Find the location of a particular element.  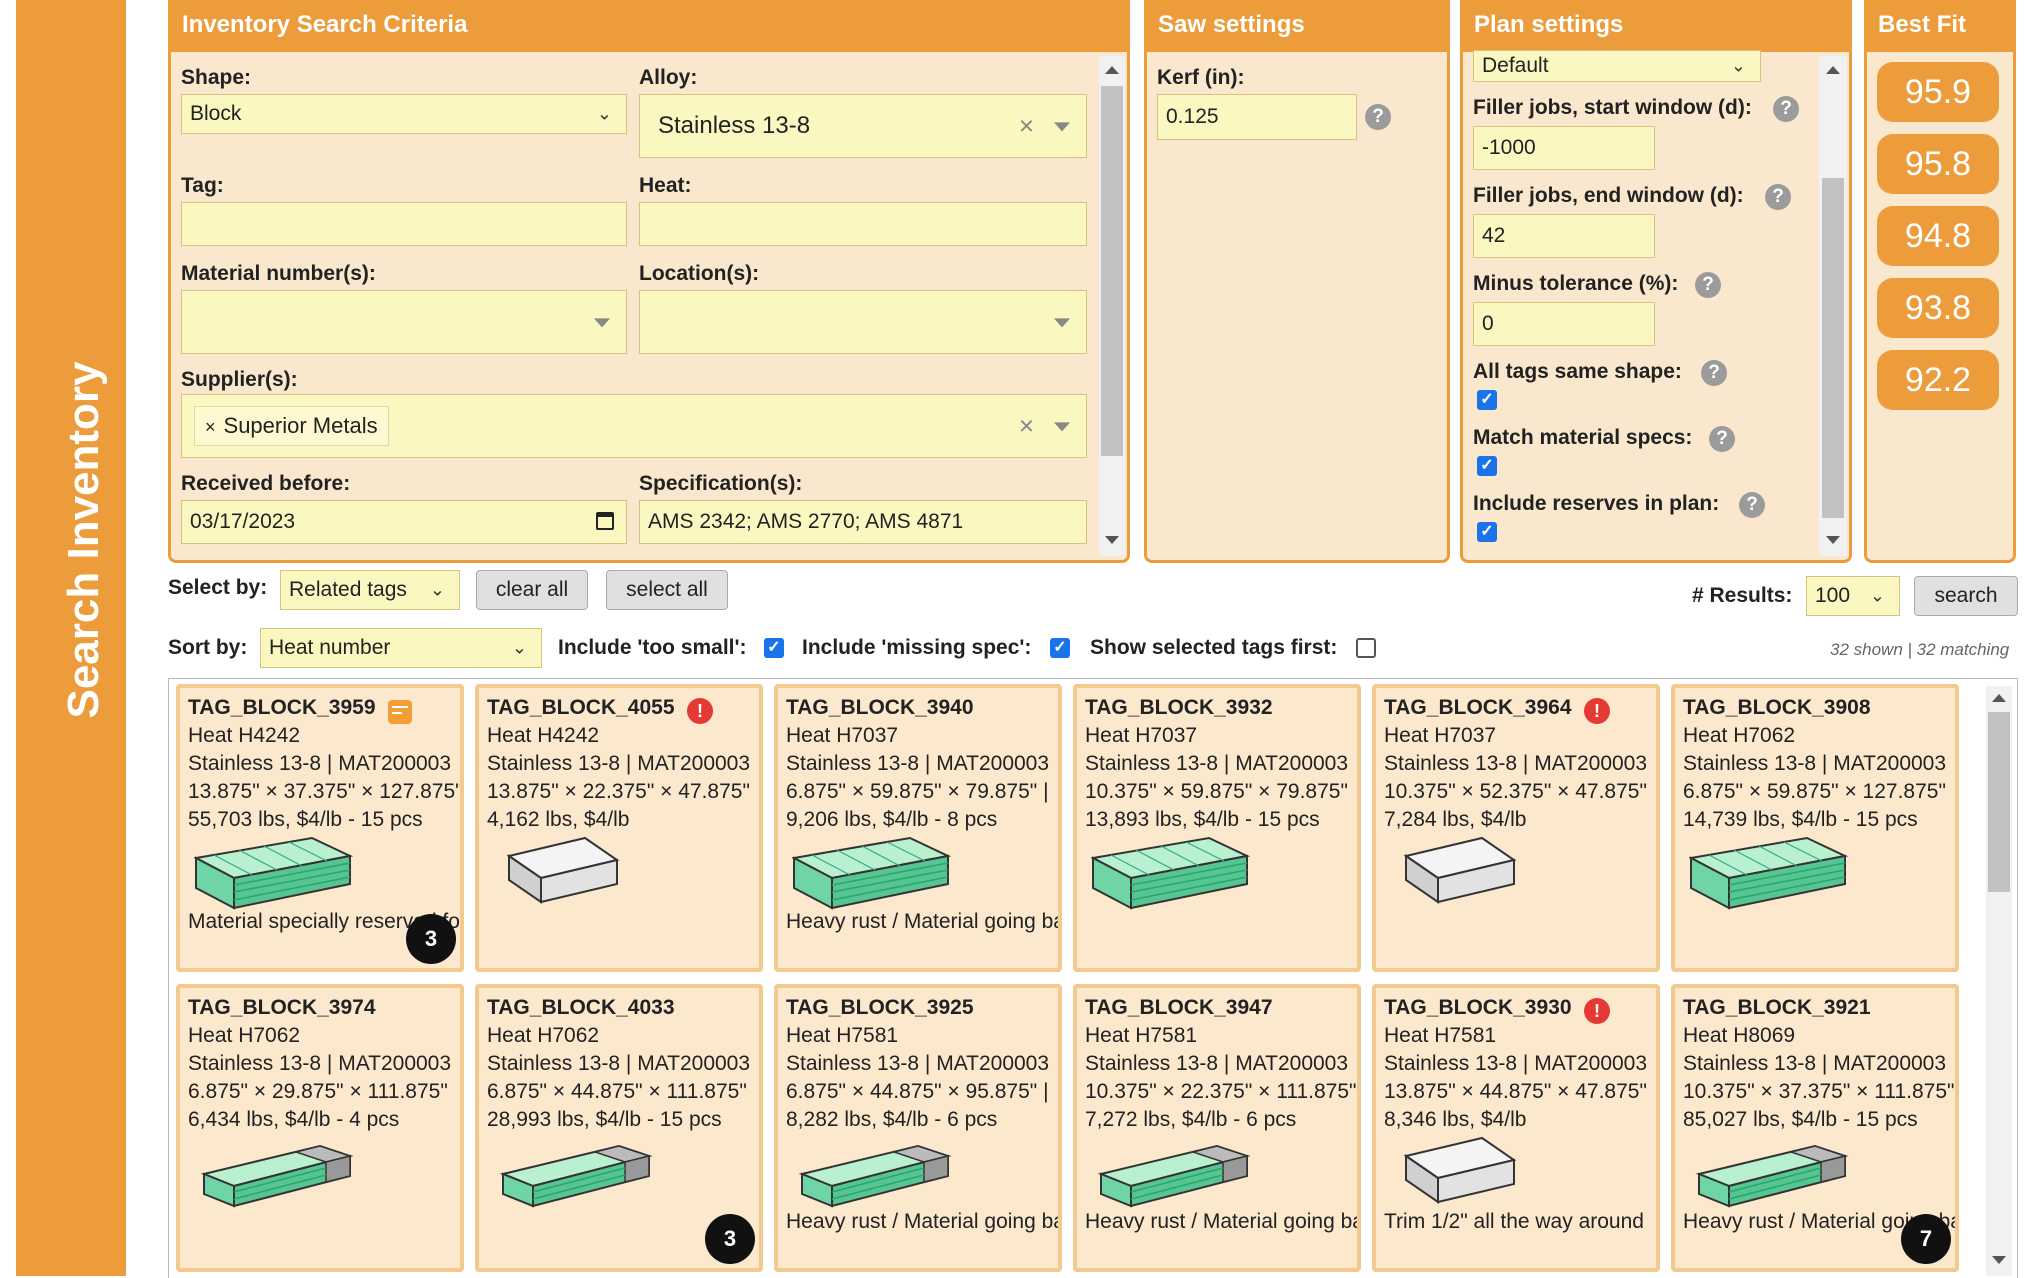

select-by-select: Related tags ⌄ is located at coordinates (370, 590).